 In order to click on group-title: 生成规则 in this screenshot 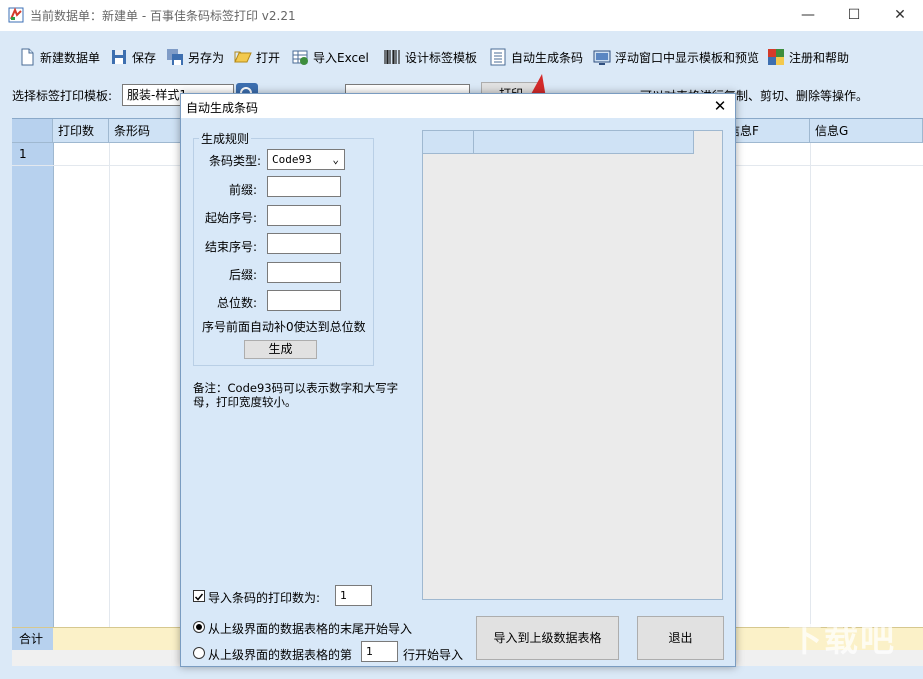, I will do `click(225, 138)`.